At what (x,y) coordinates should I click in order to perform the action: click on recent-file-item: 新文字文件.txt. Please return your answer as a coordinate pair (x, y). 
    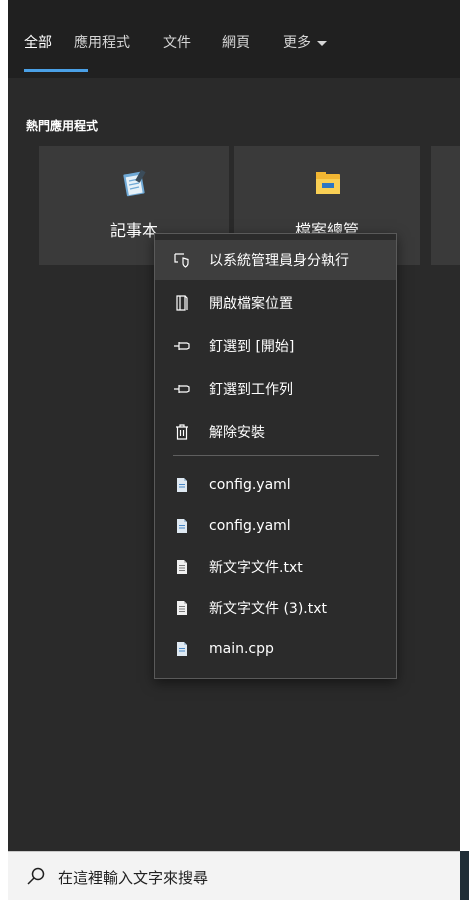
    Looking at the image, I should click on (275, 567).